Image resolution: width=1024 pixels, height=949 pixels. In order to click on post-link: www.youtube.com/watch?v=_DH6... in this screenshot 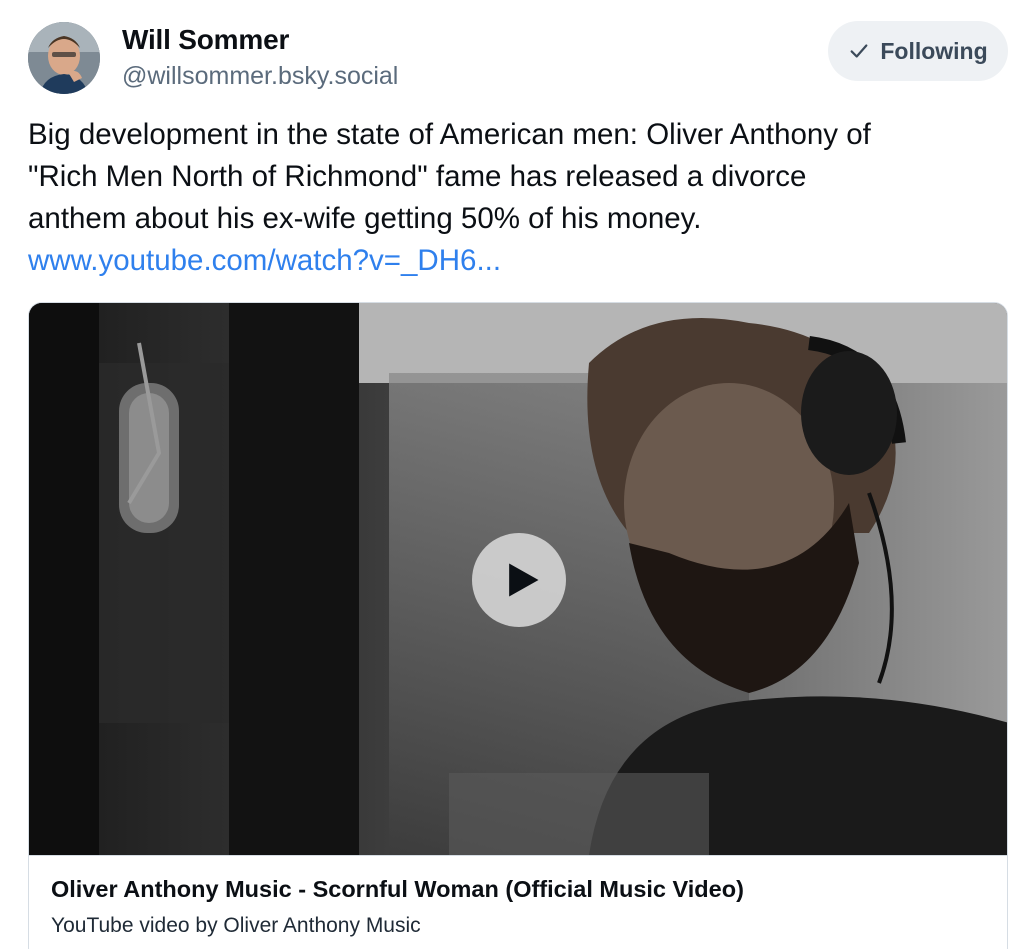, I will do `click(264, 261)`.